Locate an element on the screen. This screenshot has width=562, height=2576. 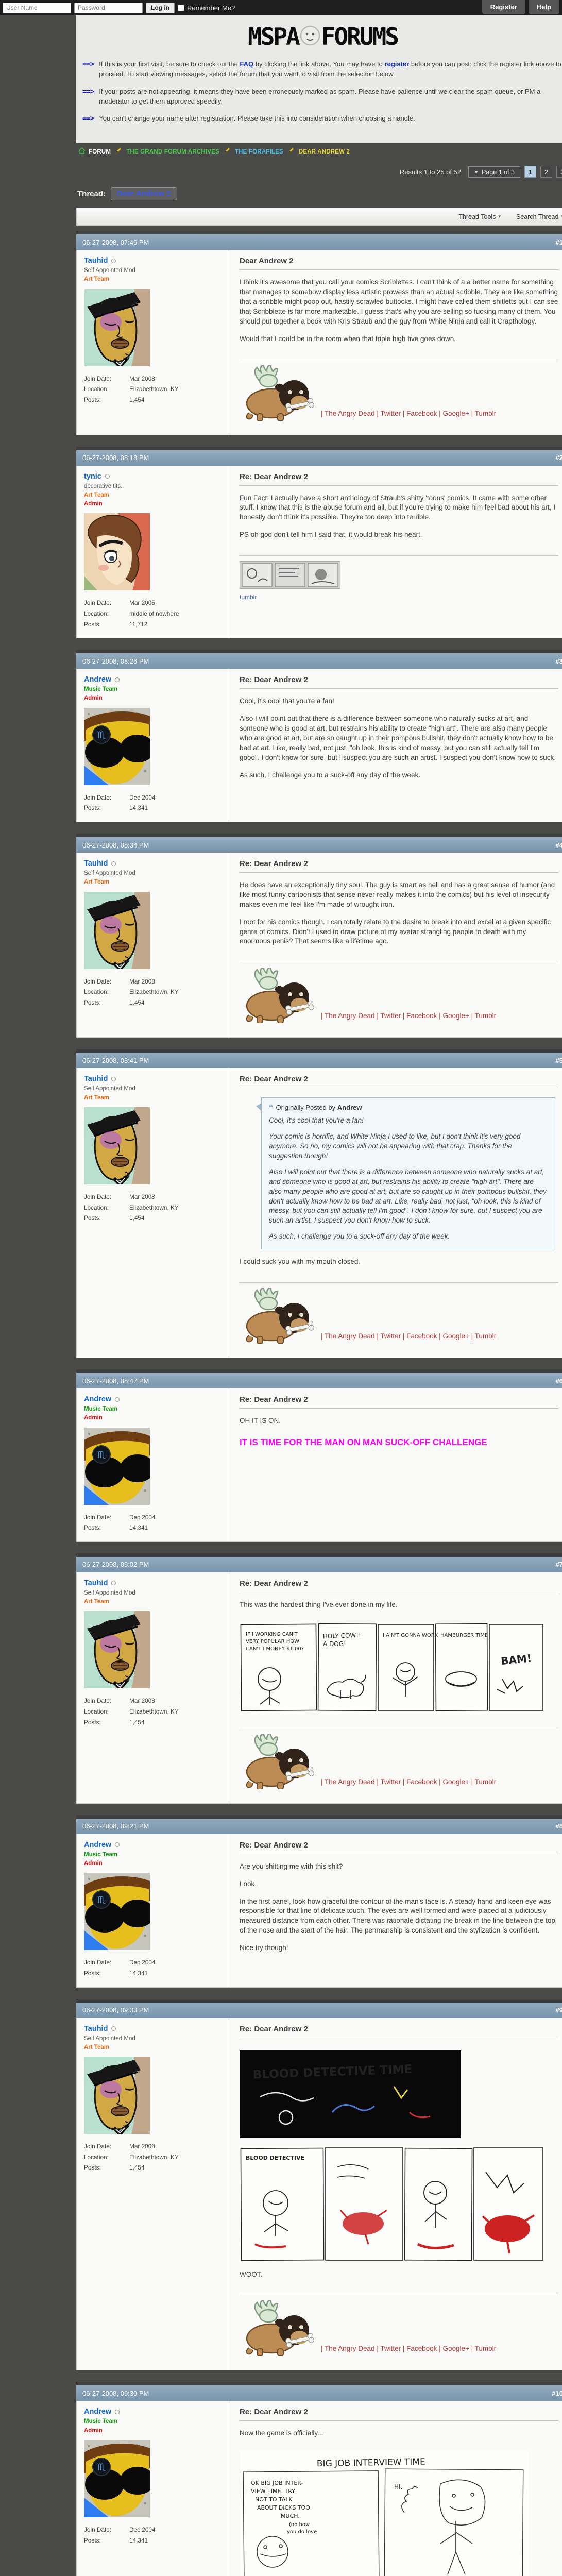
breadcrumb-home: FORUM is located at coordinates (94, 152).